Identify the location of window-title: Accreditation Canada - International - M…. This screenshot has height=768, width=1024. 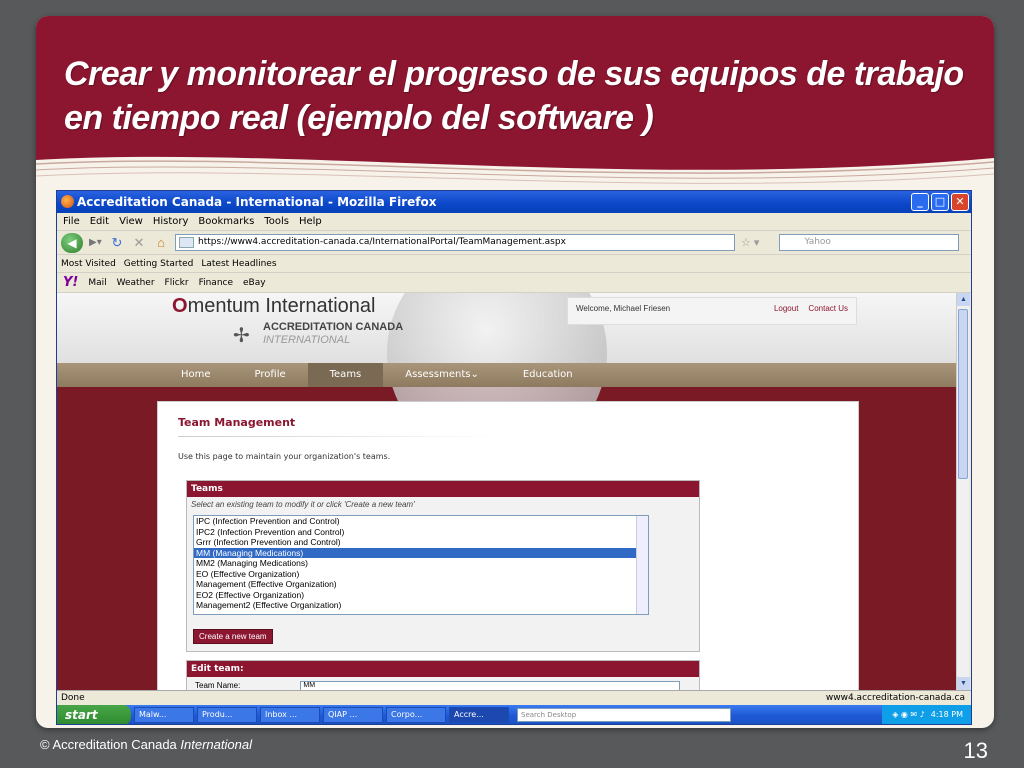
(257, 202).